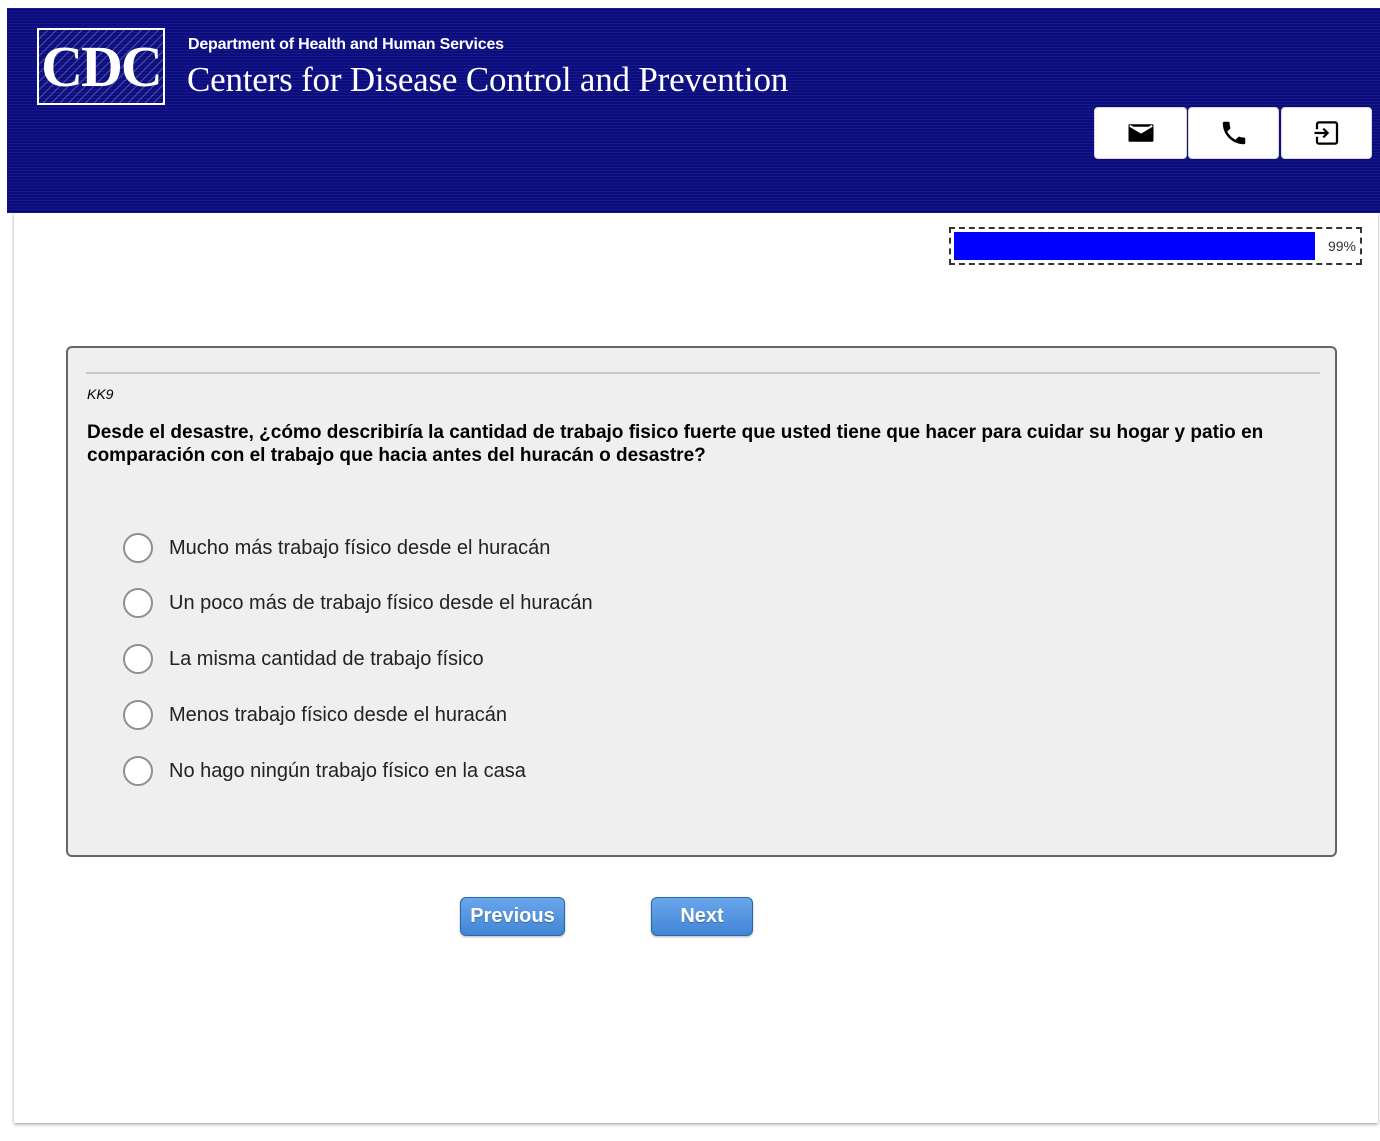 The height and width of the screenshot is (1141, 1380). What do you see at coordinates (703, 373) in the screenshot?
I see `divider` at bounding box center [703, 373].